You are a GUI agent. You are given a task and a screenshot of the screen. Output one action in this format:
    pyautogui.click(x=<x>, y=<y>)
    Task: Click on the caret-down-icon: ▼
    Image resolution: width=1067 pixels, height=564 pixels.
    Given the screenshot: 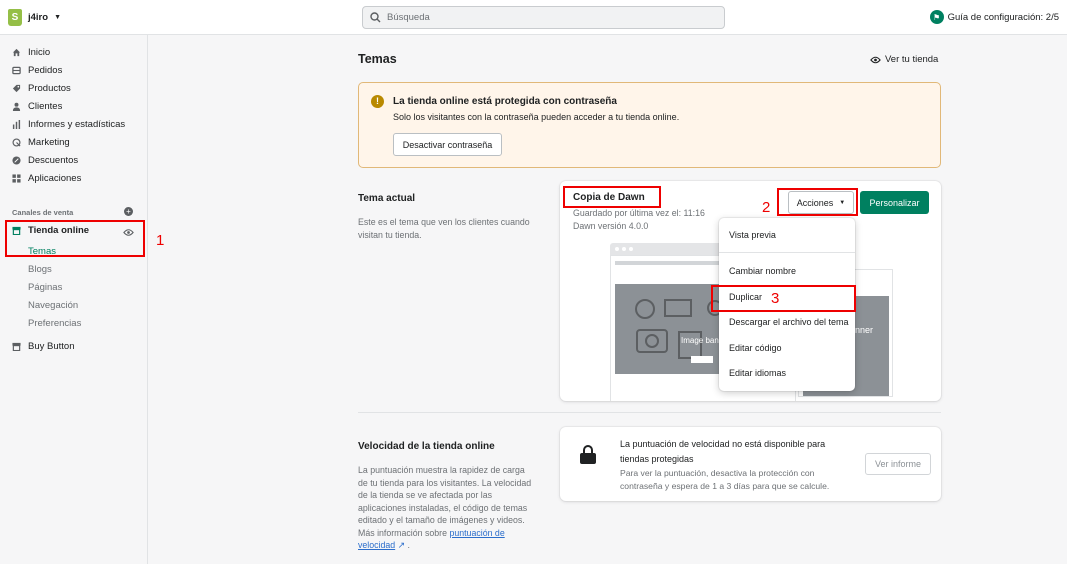 What is the action you would take?
    pyautogui.click(x=57, y=17)
    